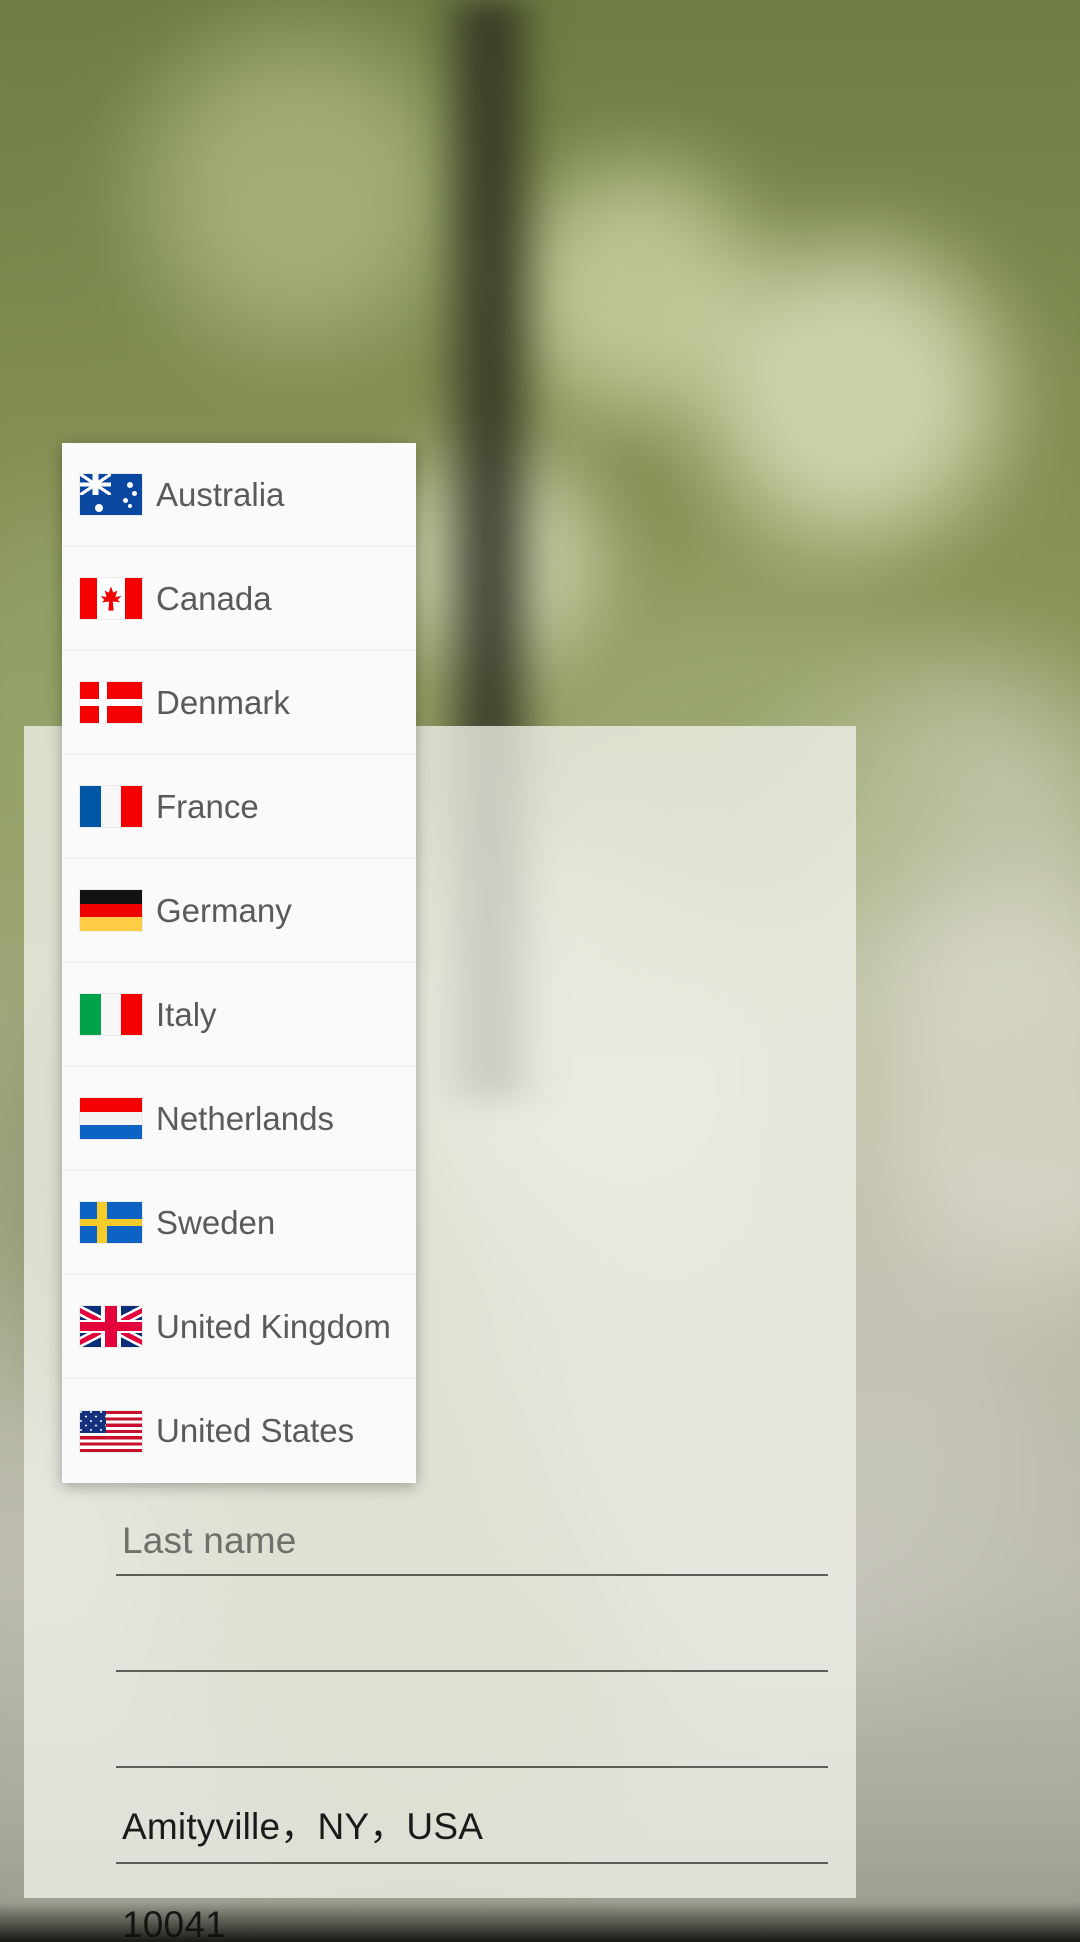 This screenshot has width=1080, height=1942. Describe the element at coordinates (216, 1222) in the screenshot. I see `country-option-label: Sweden` at that location.